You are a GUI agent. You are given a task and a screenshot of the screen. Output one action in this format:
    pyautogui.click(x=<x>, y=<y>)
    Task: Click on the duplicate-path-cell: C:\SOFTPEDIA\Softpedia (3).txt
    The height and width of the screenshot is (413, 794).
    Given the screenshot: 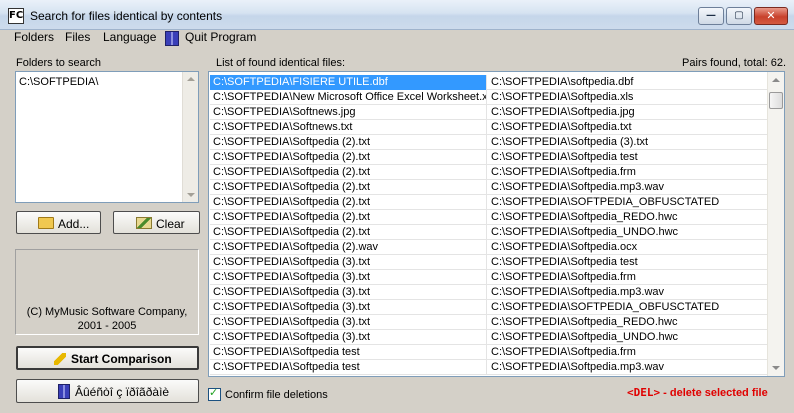 What is the action you would take?
    pyautogui.click(x=628, y=142)
    